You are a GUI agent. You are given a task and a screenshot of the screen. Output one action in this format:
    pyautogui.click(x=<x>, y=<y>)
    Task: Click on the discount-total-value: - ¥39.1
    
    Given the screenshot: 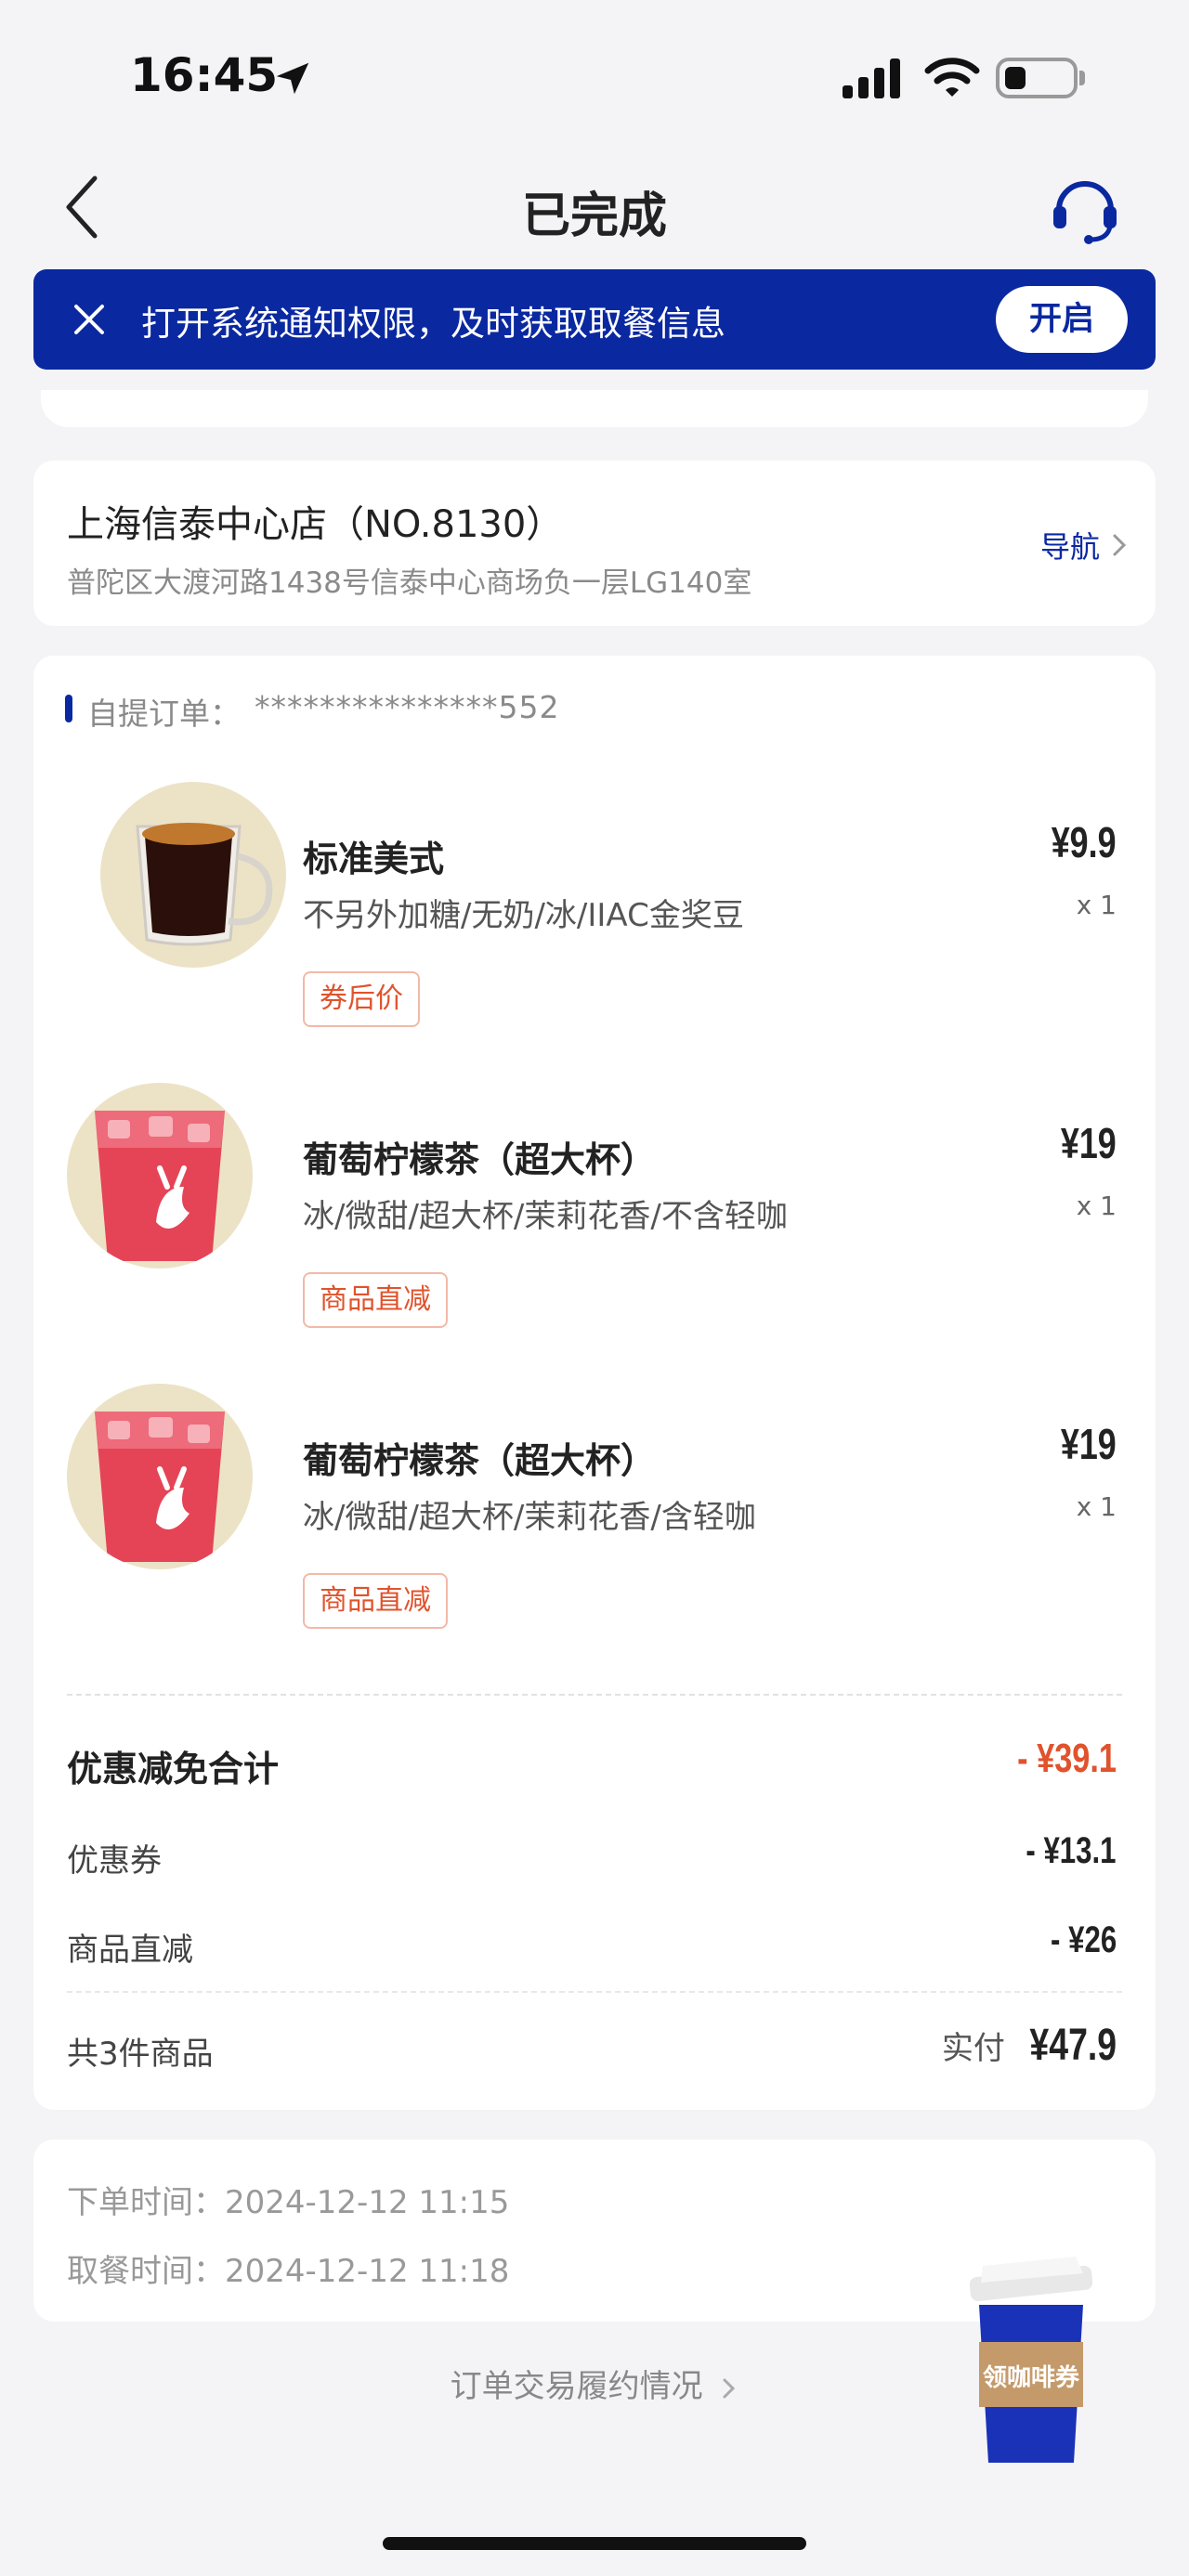 What is the action you would take?
    pyautogui.click(x=1067, y=1758)
    